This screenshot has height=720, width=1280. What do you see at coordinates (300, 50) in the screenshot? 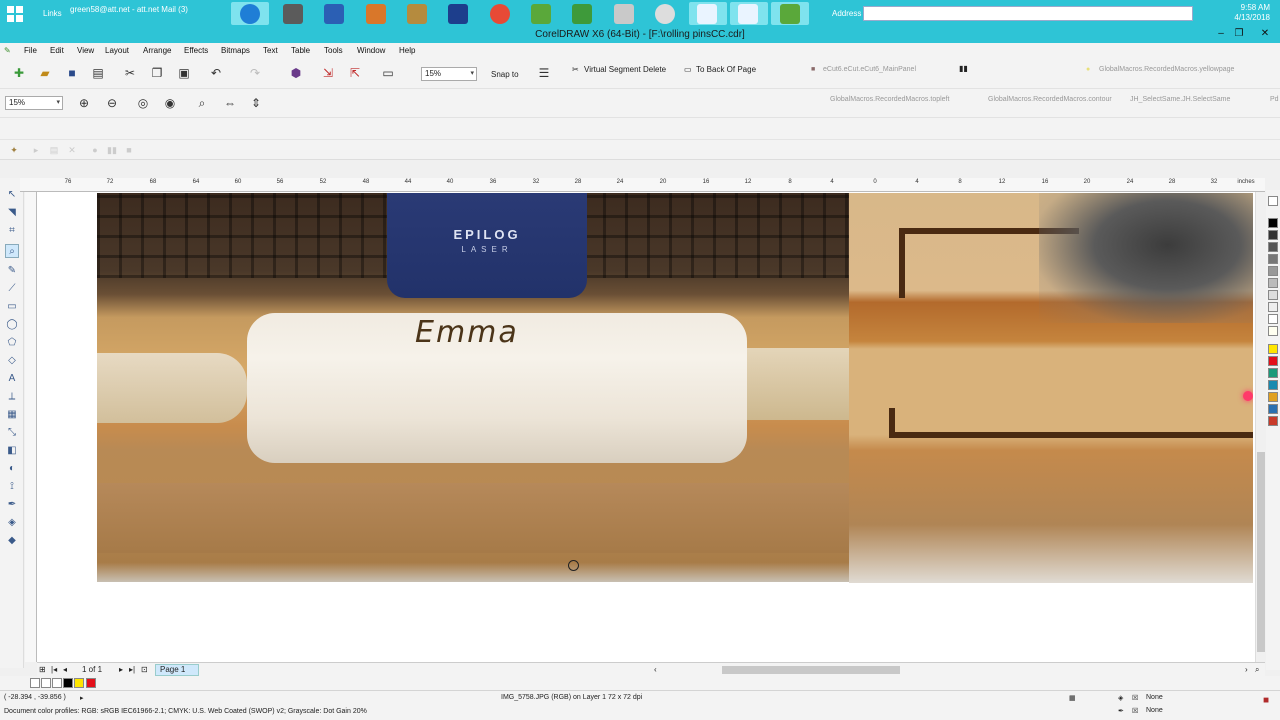
I see `menu-table: Table` at bounding box center [300, 50].